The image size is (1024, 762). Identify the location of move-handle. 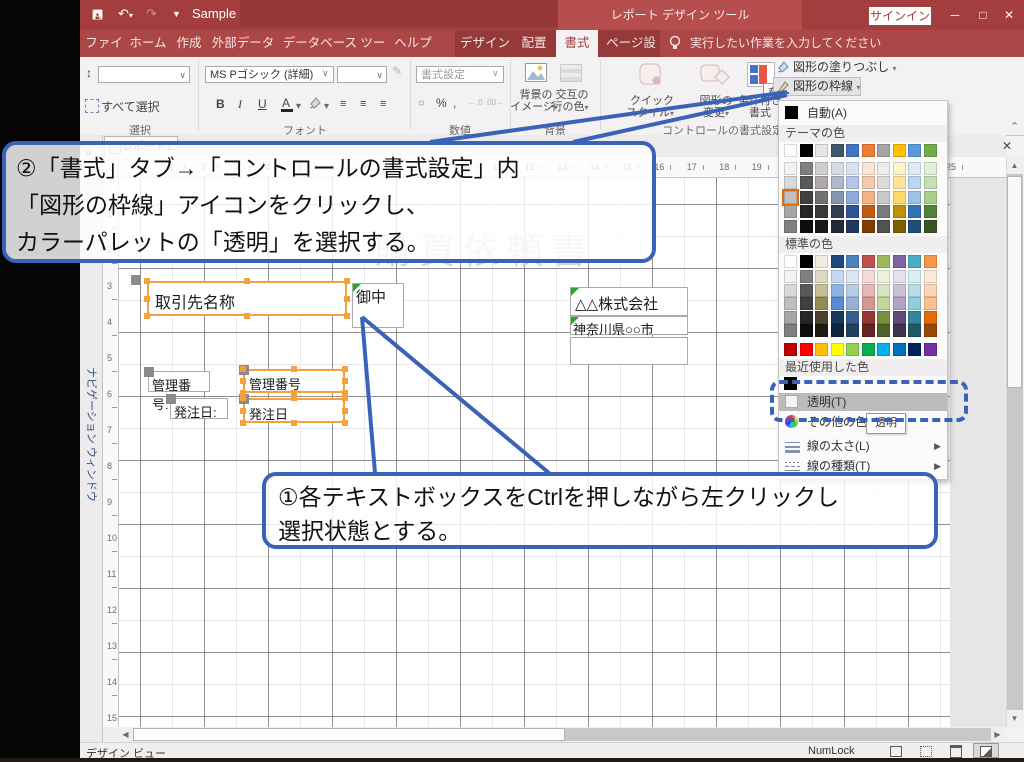
(136, 280).